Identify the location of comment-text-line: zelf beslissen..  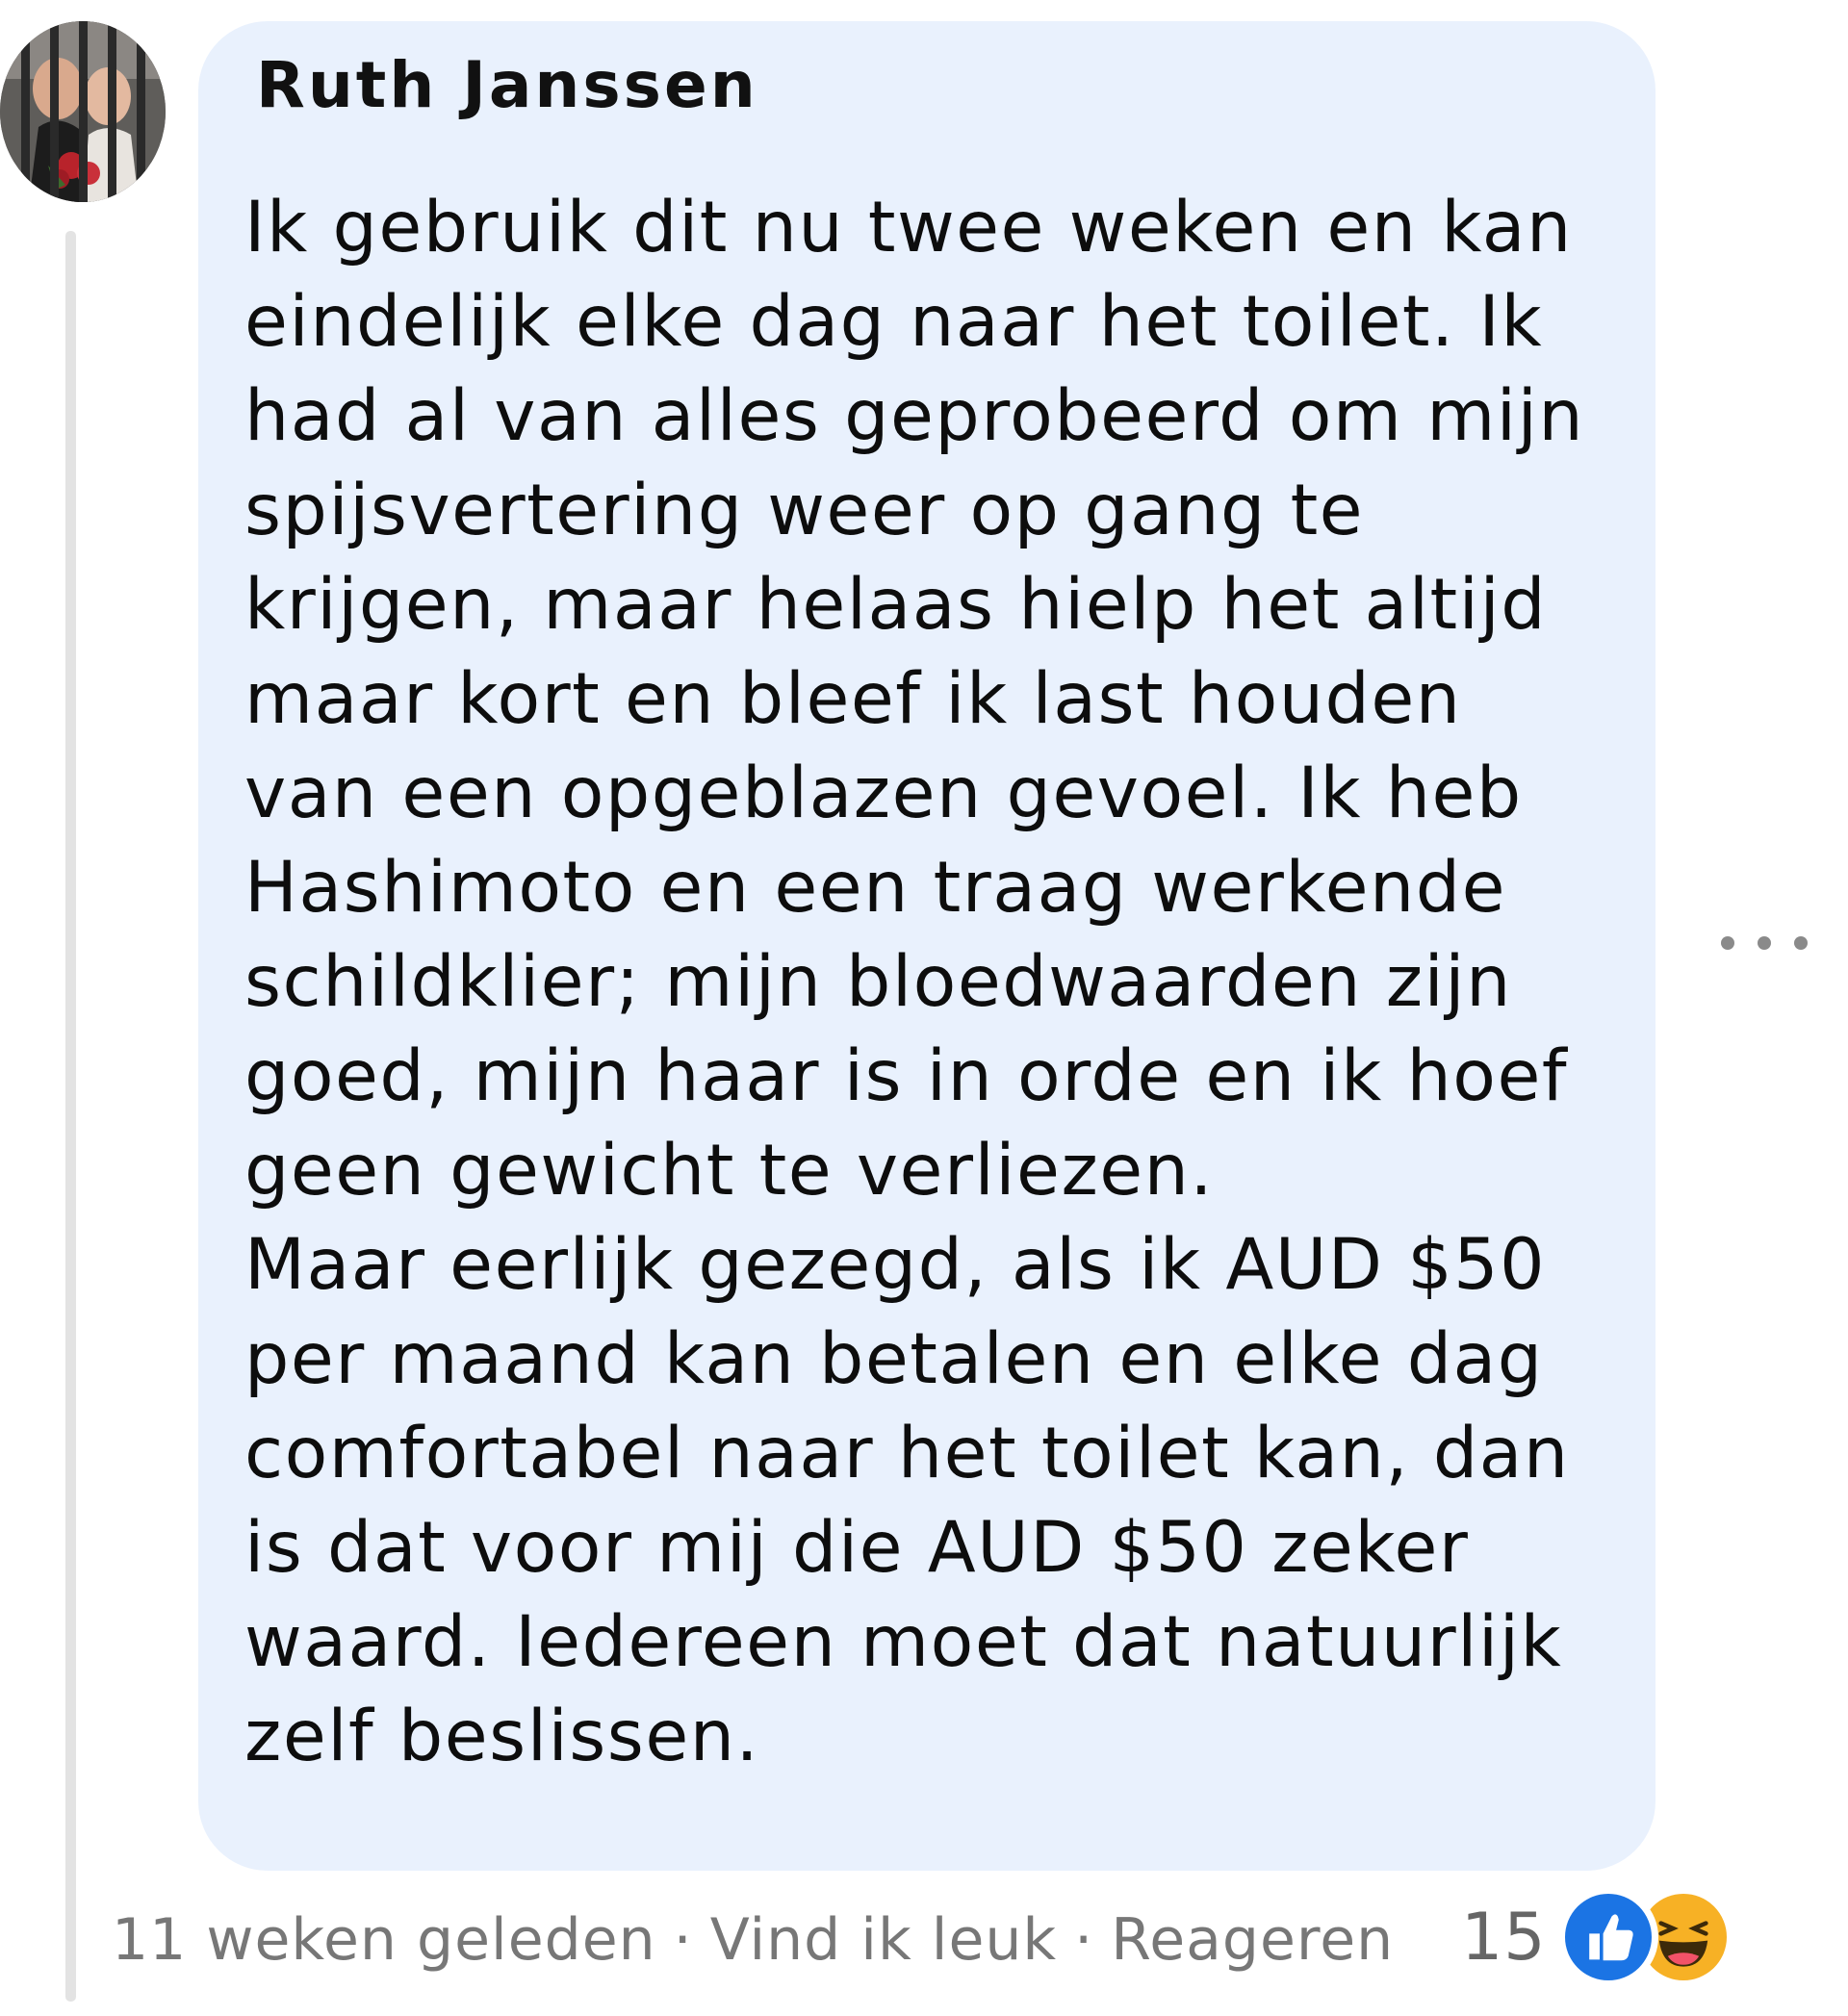
(502, 1736).